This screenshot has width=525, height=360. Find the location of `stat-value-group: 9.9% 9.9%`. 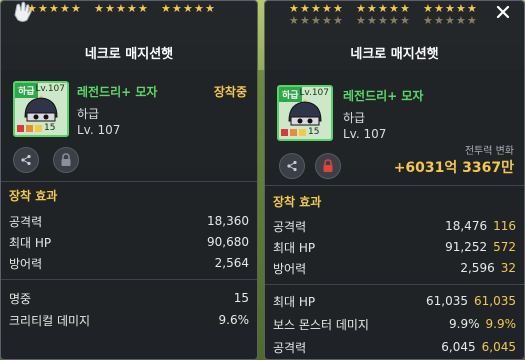

stat-value-group: 9.9% 9.9% is located at coordinates (482, 324).